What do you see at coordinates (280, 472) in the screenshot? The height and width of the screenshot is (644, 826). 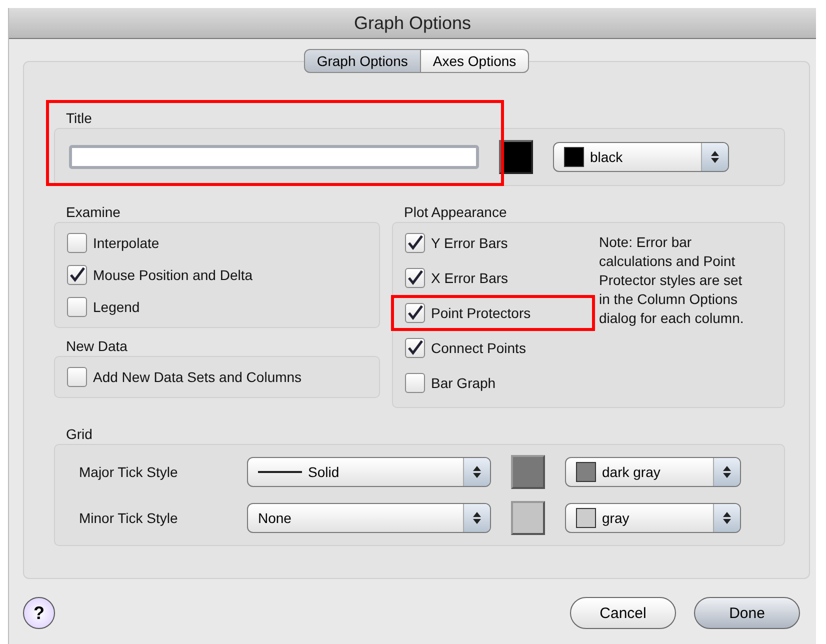 I see `line-sample-icon` at bounding box center [280, 472].